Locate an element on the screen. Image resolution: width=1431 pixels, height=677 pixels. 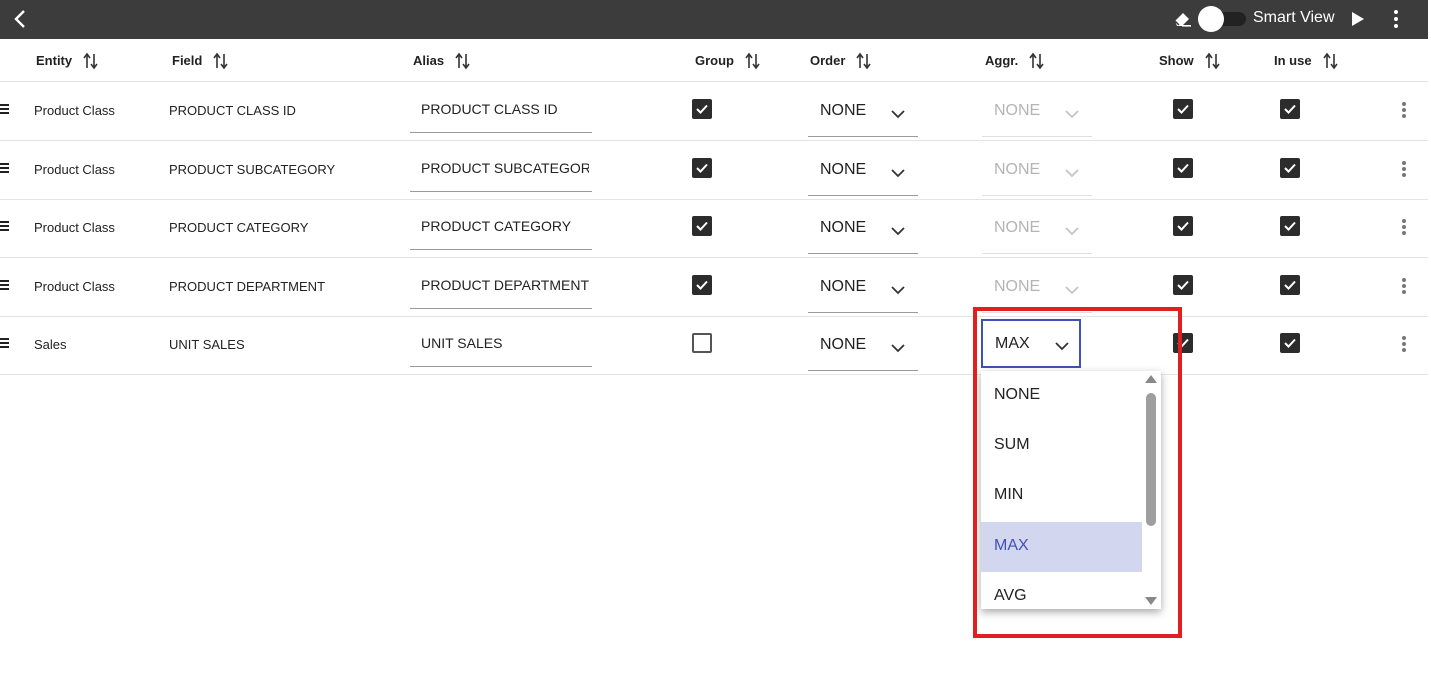
field-cell: PRODUCT CATEGORY is located at coordinates (239, 227).